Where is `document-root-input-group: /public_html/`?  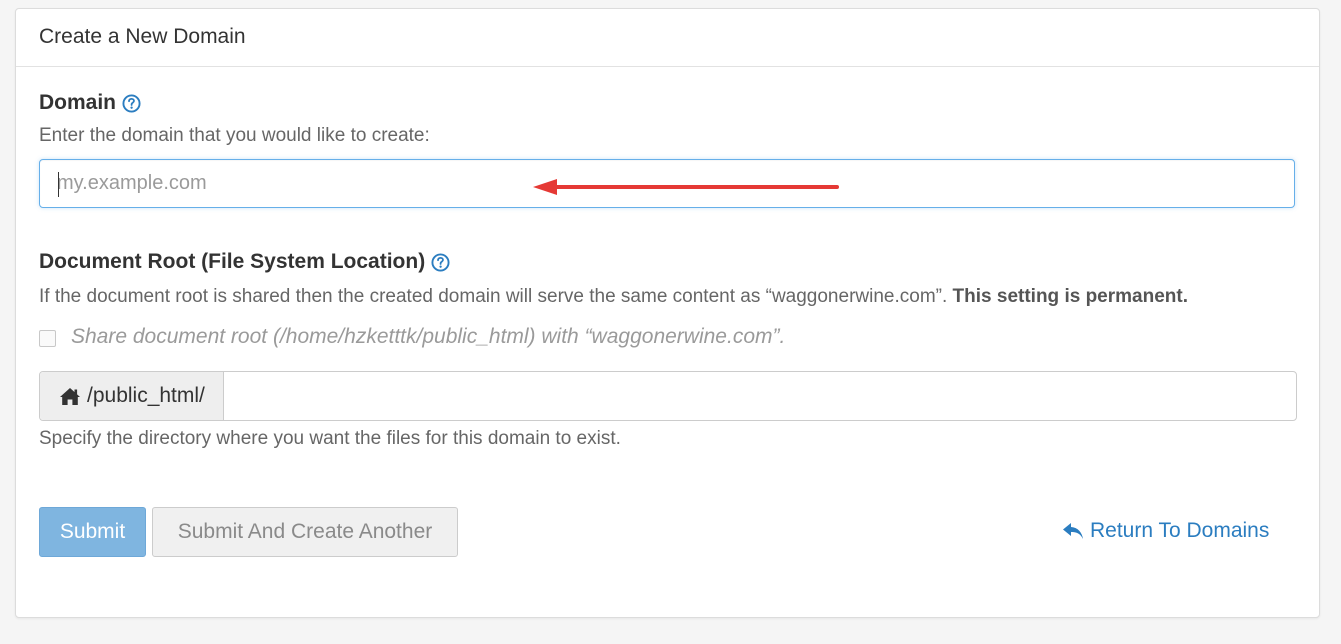 document-root-input-group: /public_html/ is located at coordinates (668, 396).